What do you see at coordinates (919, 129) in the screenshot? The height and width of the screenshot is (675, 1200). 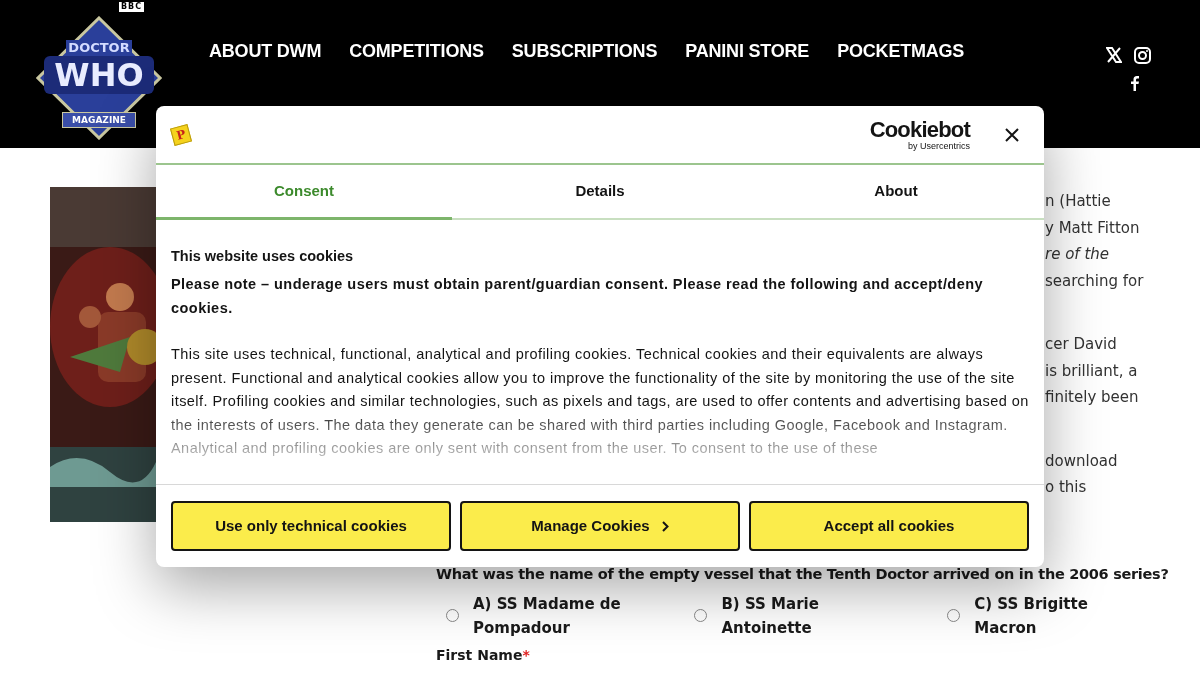 I see `cookiebot-logo-text: Cookiebot` at bounding box center [919, 129].